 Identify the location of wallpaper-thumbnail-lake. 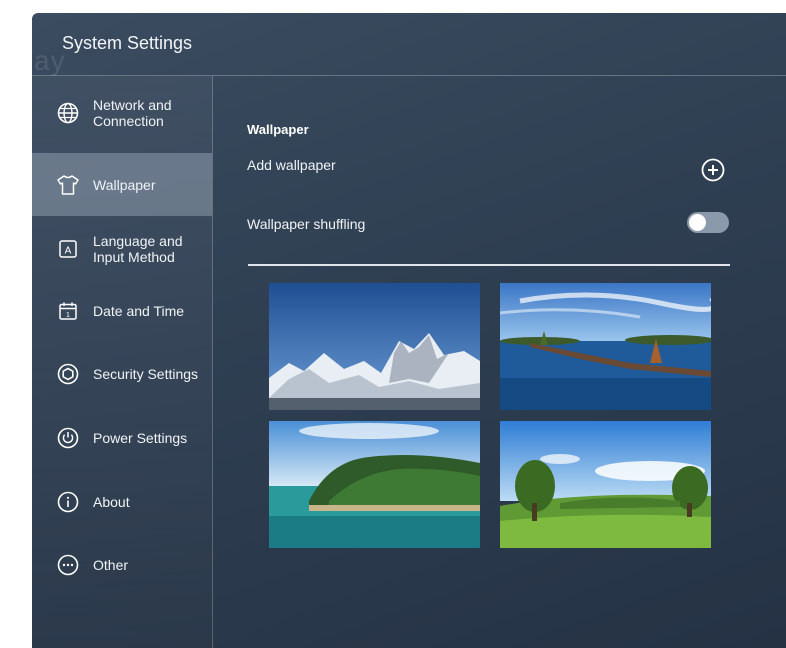
(605, 346).